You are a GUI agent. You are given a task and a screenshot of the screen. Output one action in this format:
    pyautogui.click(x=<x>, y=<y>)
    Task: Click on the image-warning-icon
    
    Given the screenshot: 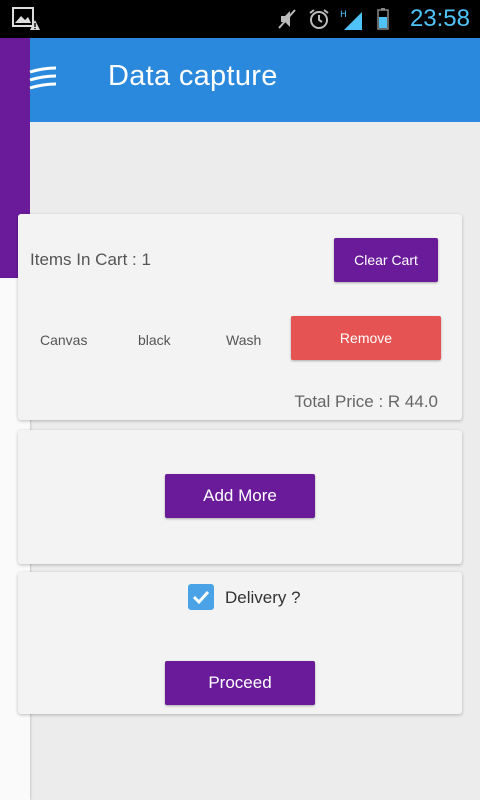 What is the action you would take?
    pyautogui.click(x=26, y=18)
    